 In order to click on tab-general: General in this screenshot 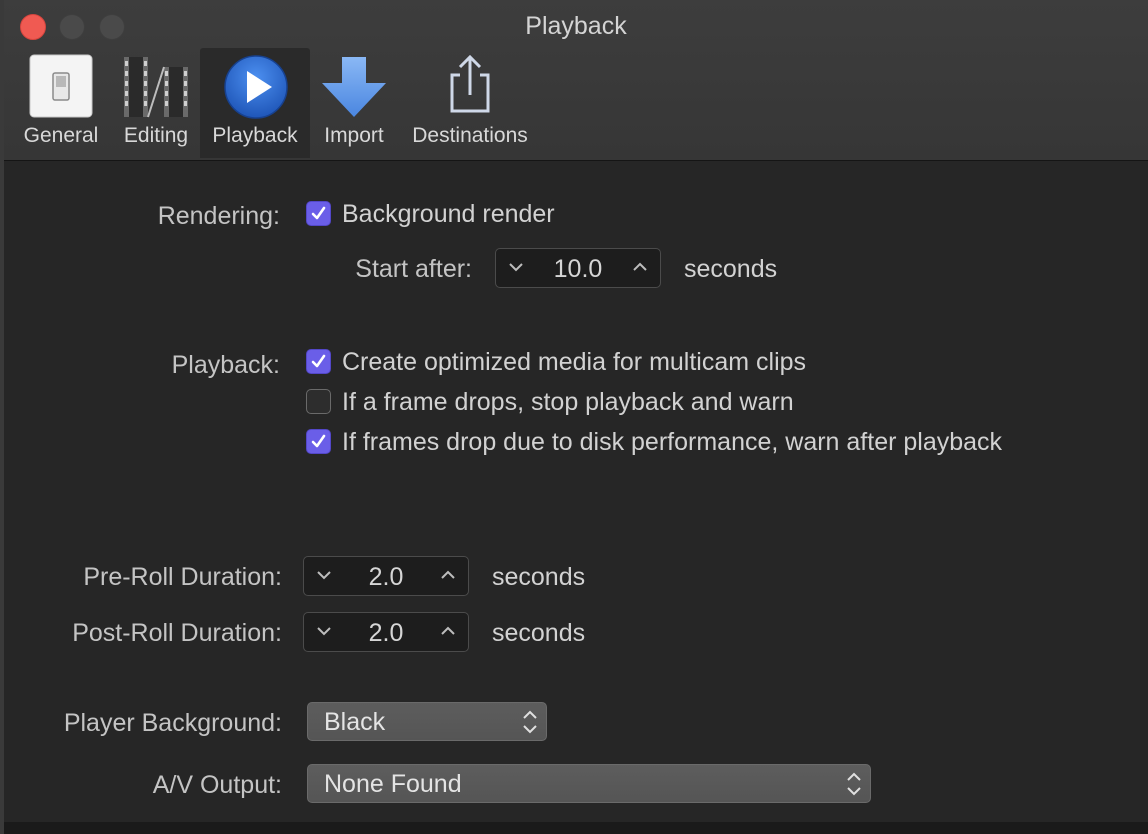, I will do `click(61, 103)`.